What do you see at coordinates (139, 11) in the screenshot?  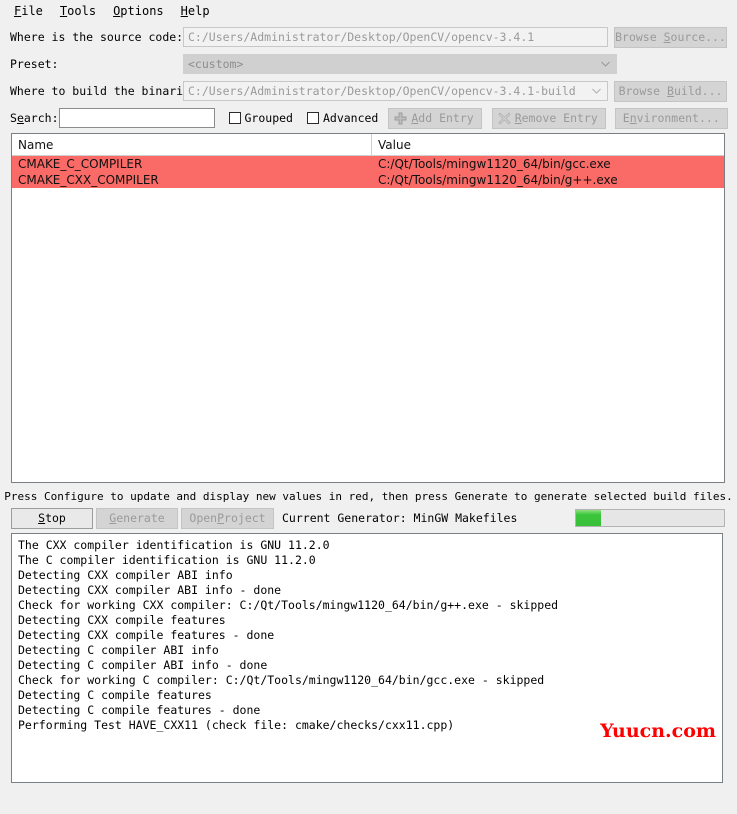 I see `menu-item-options: Options` at bounding box center [139, 11].